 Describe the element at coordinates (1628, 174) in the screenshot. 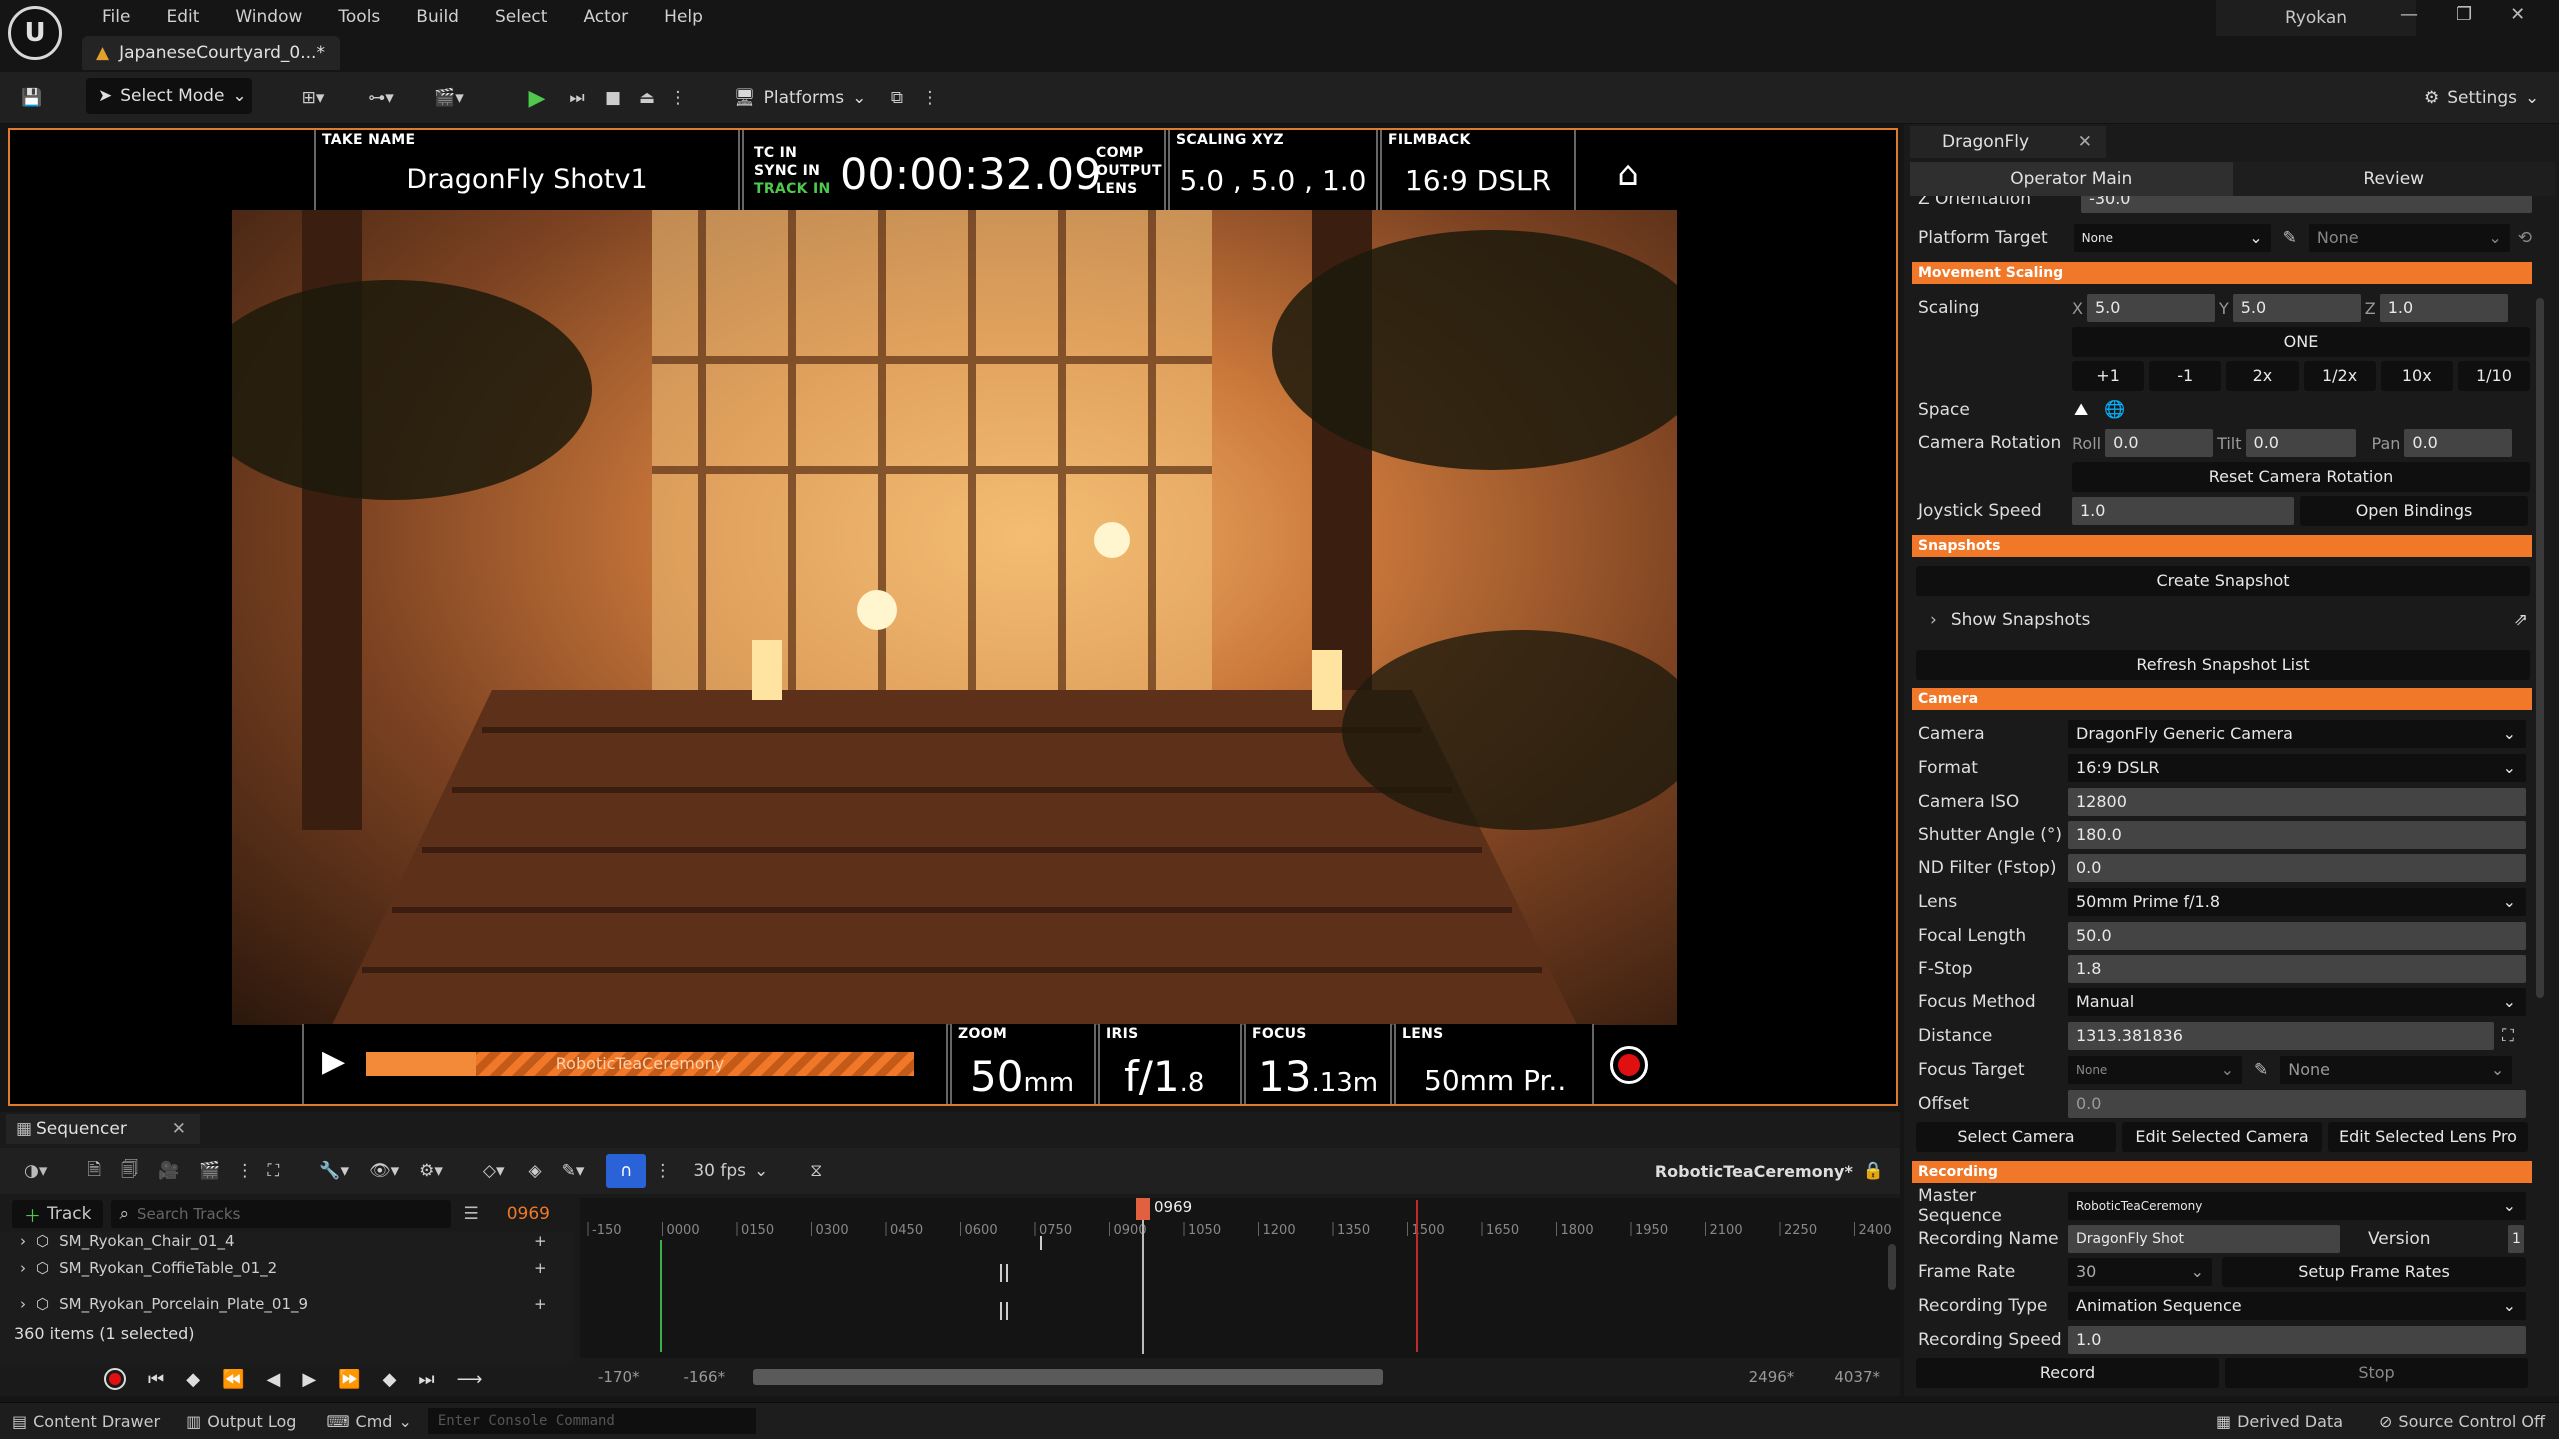

I see `home-icon: ⌂` at that location.